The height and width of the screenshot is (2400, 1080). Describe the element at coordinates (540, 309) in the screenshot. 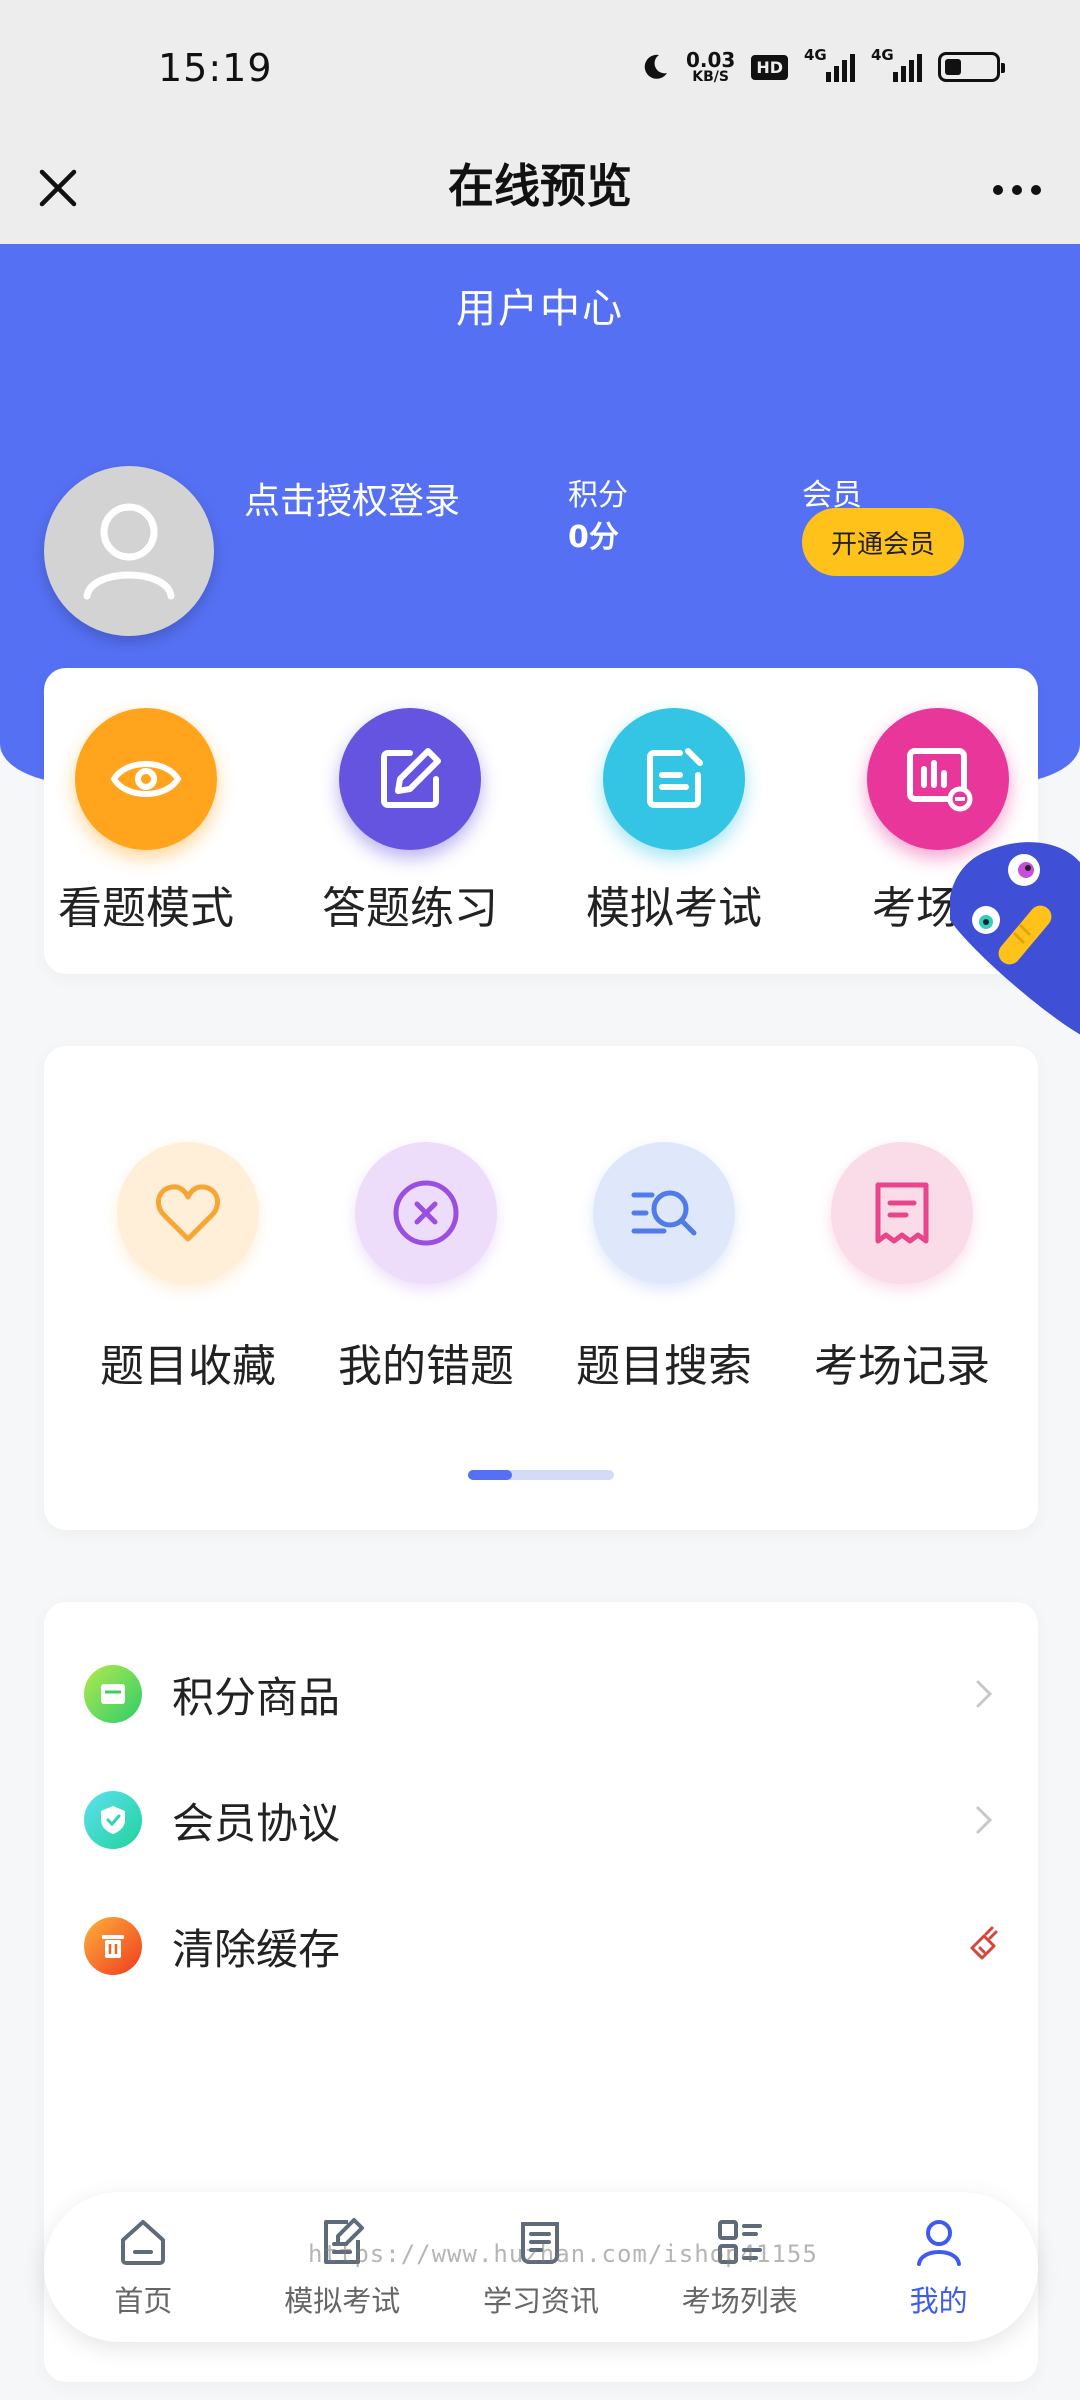

I see `header-title: 用户中心` at that location.